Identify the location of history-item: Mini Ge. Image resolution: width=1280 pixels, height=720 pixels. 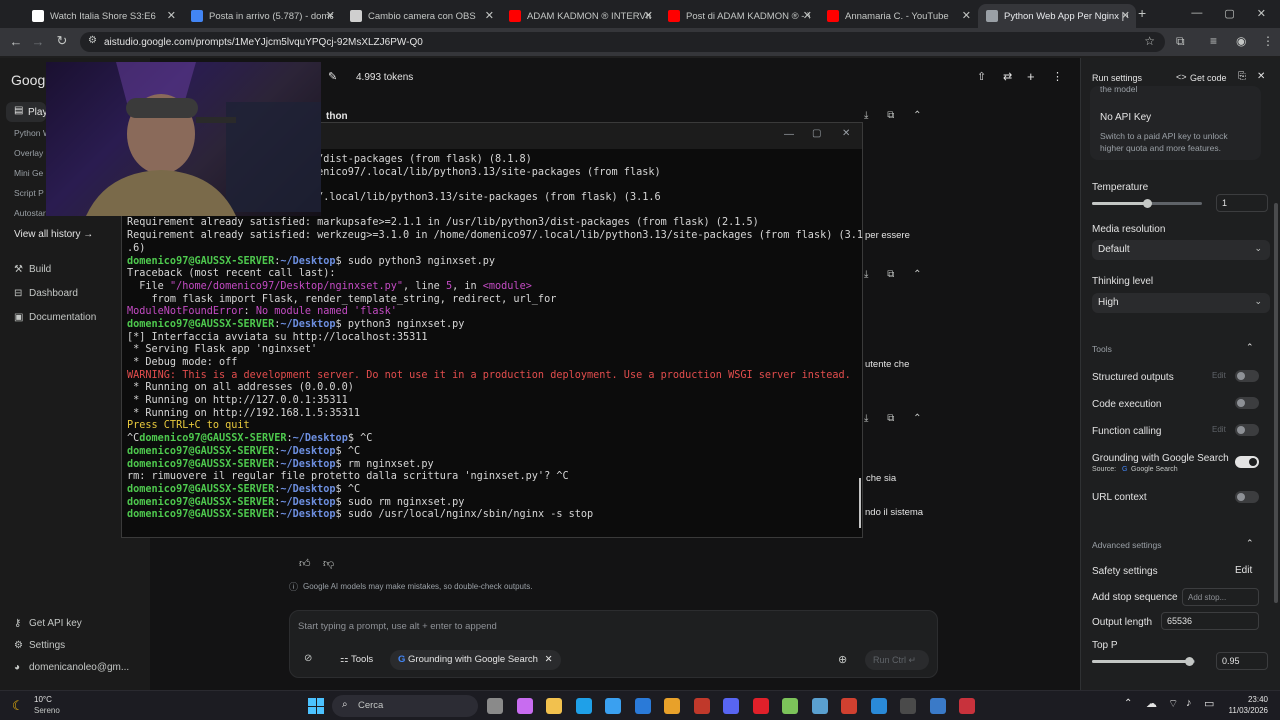
(28, 173).